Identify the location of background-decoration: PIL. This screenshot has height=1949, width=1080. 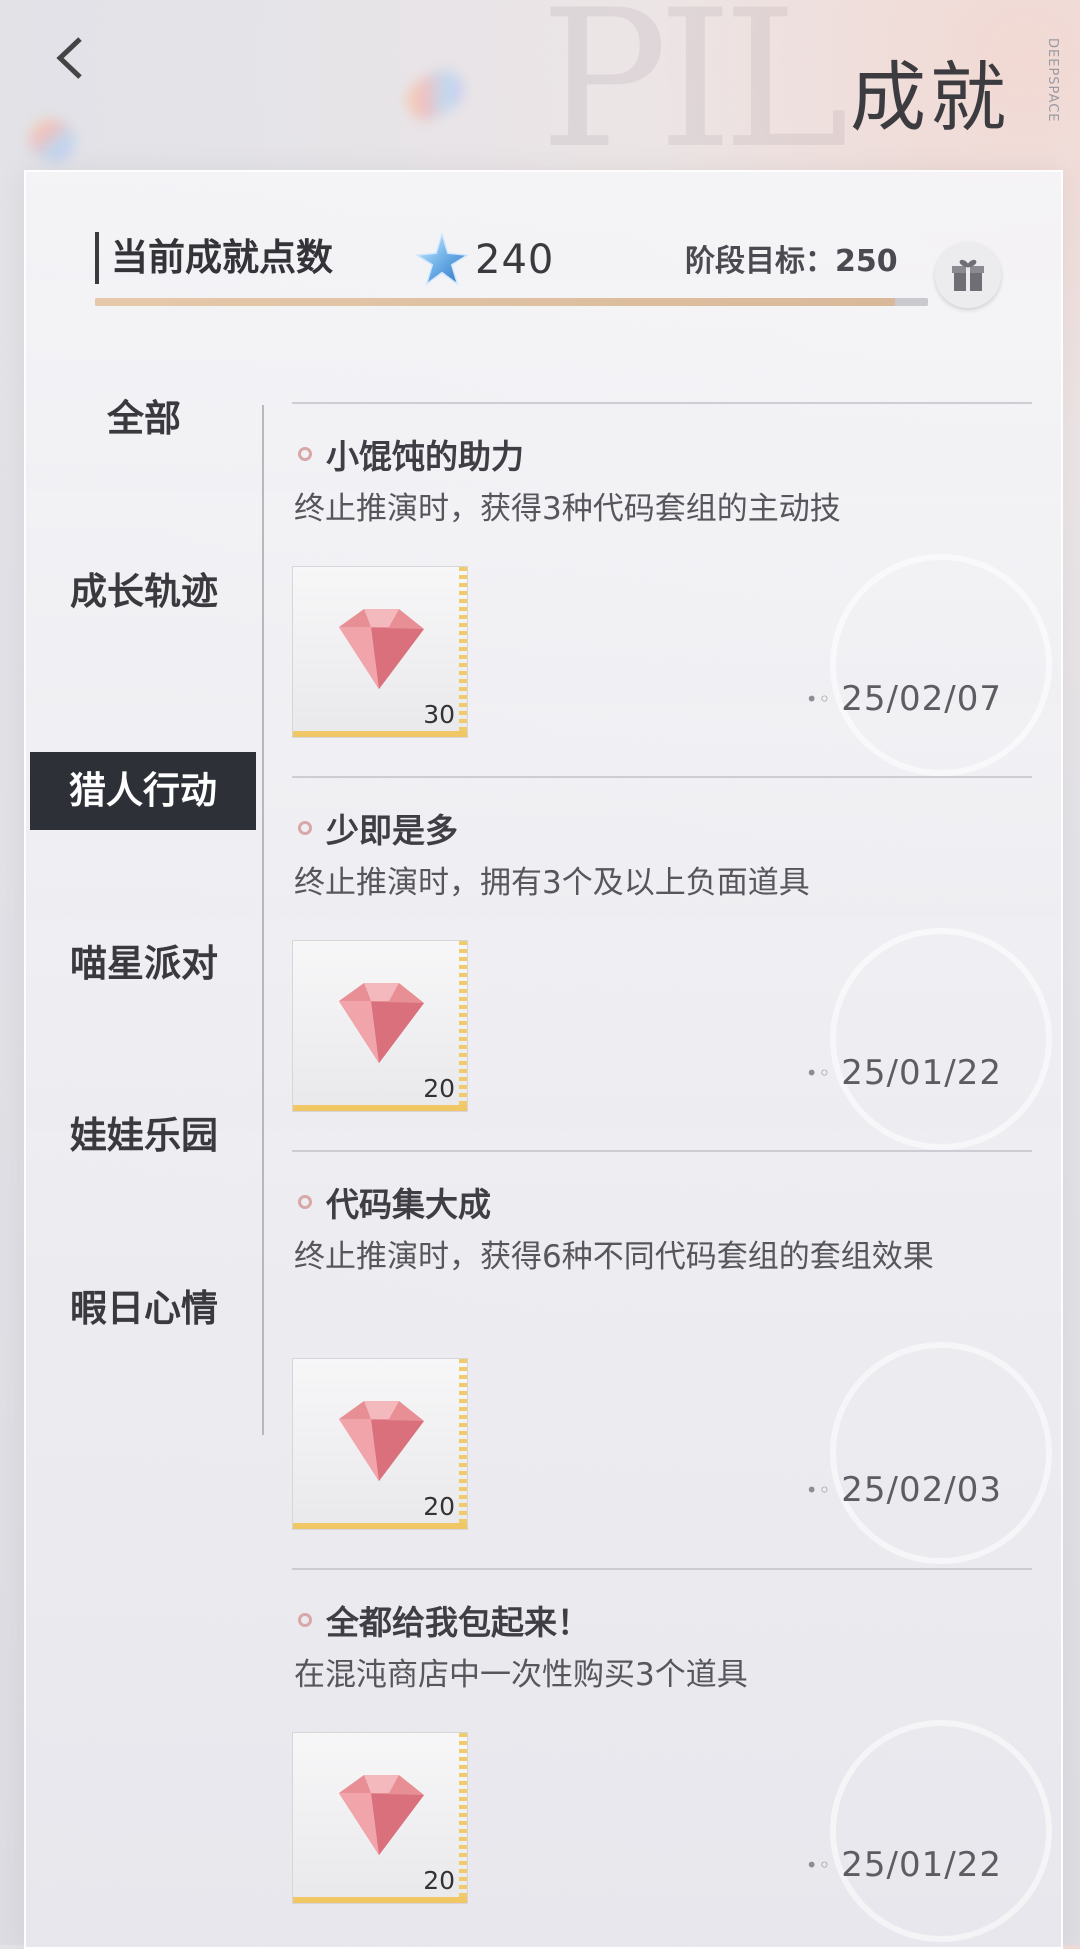
(694, 95).